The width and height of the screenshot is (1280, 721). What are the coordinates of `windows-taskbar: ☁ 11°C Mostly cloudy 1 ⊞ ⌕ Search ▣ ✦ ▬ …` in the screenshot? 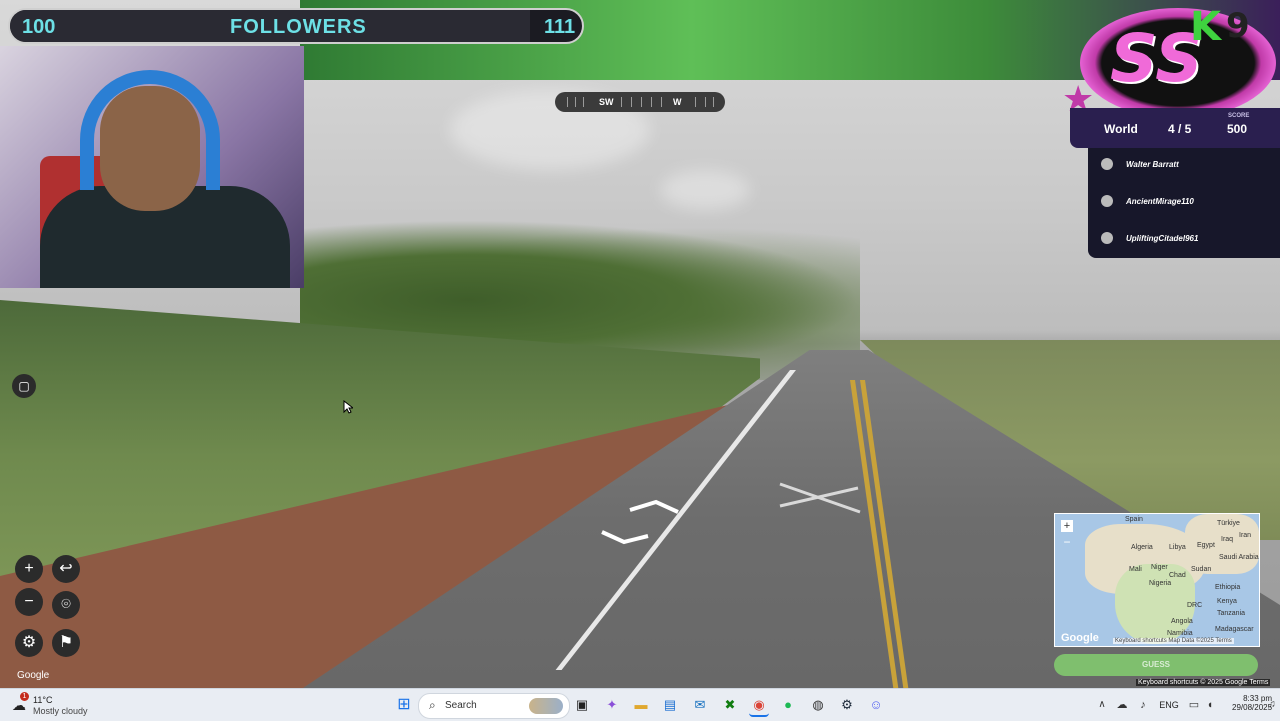 It's located at (640, 704).